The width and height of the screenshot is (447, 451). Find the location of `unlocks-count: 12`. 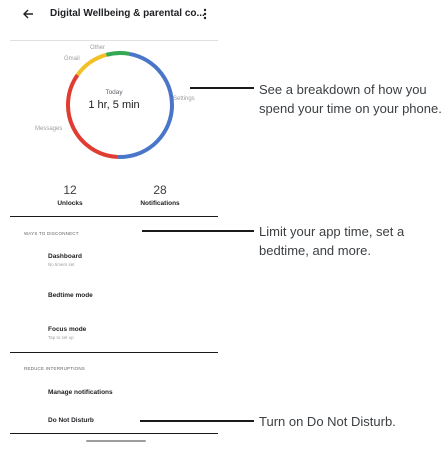

unlocks-count: 12 is located at coordinates (70, 190).